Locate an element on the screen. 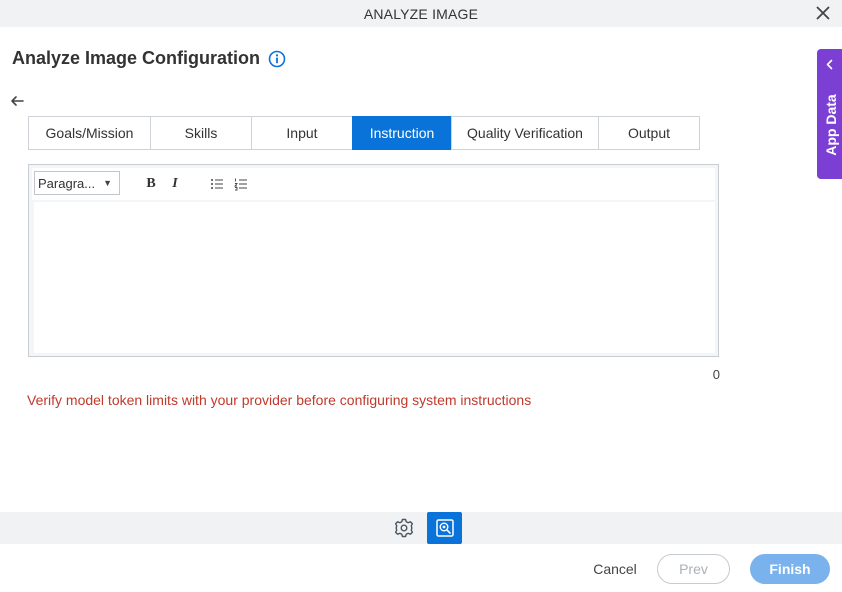  tab-input: Input is located at coordinates (302, 133).